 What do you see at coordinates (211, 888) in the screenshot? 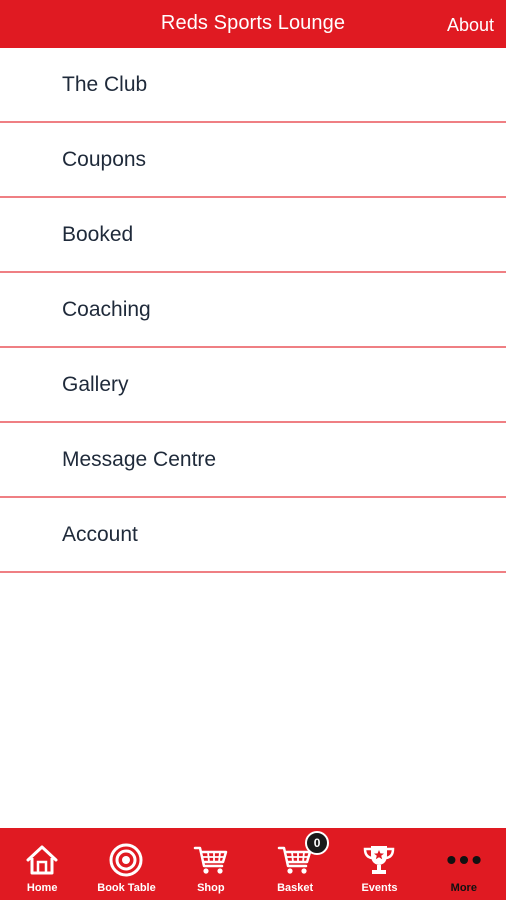
I see `tab-label: Shop` at bounding box center [211, 888].